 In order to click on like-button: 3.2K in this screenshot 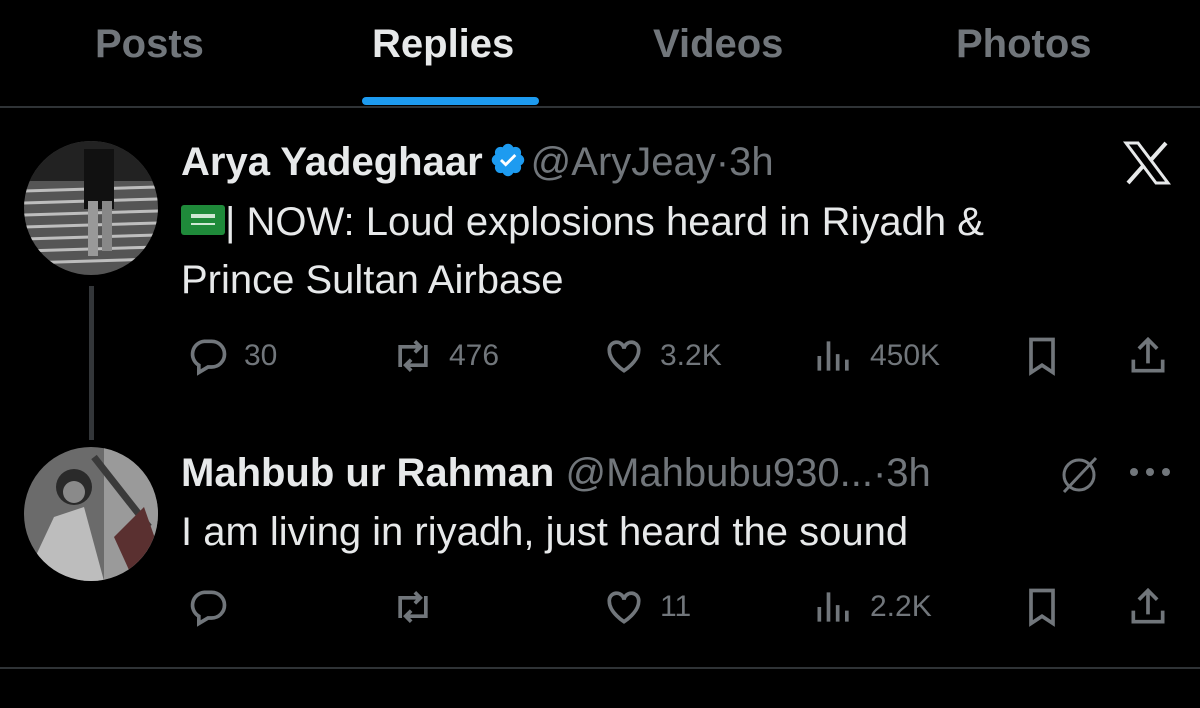, I will do `click(662, 356)`.